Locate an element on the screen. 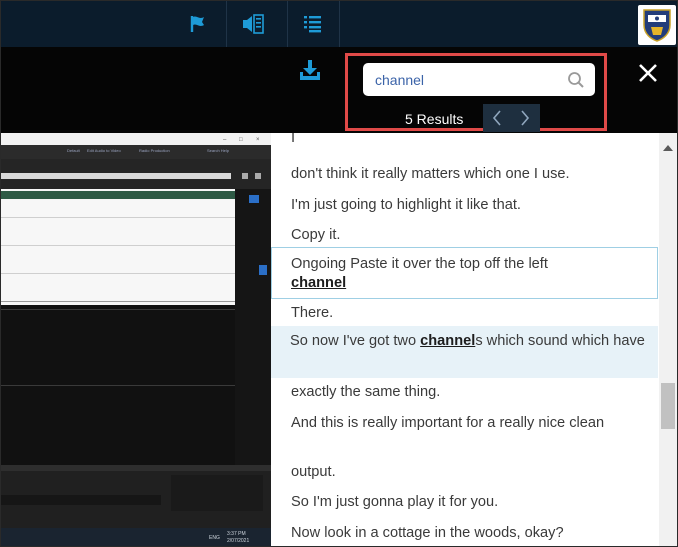  transcript-text: s which sound which have is located at coordinates (560, 341).